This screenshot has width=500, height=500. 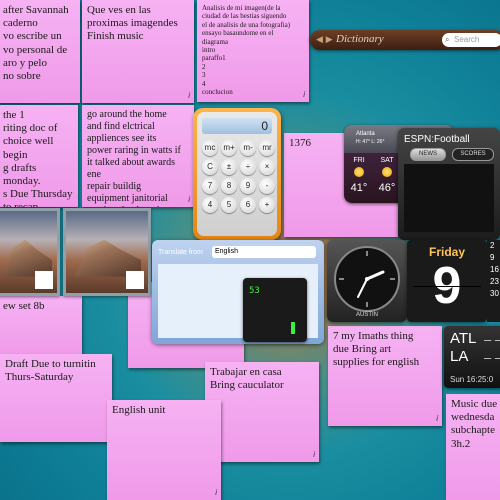 What do you see at coordinates (247, 379) in the screenshot?
I see `note-text: Trabajar en casa Bring cauculator` at bounding box center [247, 379].